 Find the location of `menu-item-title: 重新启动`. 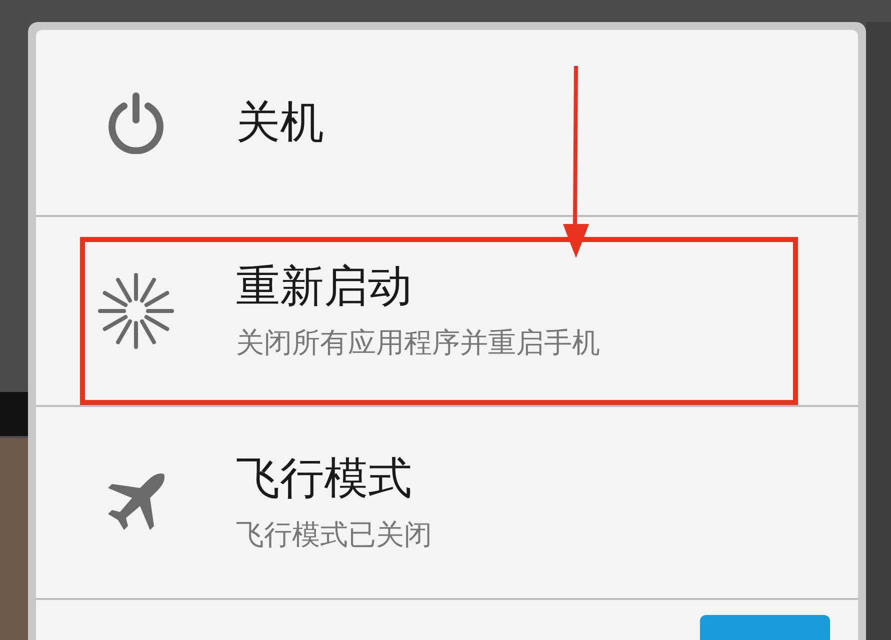

menu-item-title: 重新启动 is located at coordinates (418, 287).